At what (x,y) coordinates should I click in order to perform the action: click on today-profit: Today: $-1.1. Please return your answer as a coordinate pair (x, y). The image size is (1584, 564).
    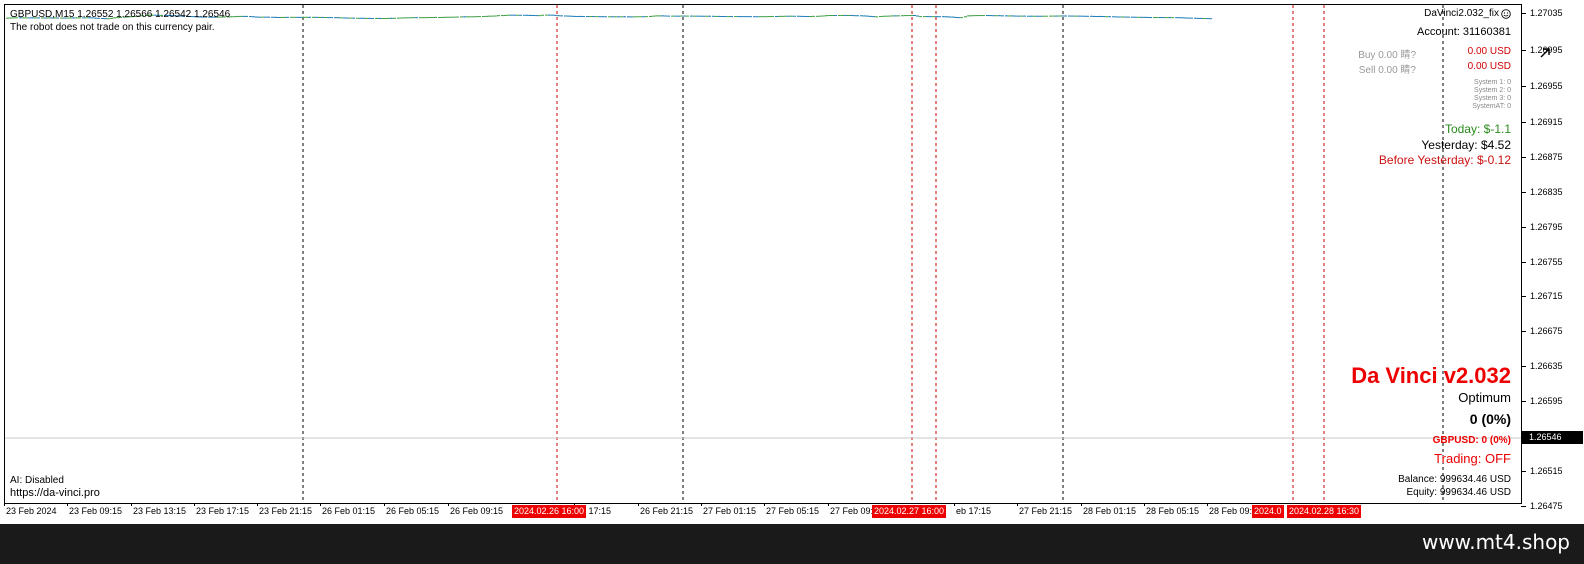
    Looking at the image, I should click on (1477, 129).